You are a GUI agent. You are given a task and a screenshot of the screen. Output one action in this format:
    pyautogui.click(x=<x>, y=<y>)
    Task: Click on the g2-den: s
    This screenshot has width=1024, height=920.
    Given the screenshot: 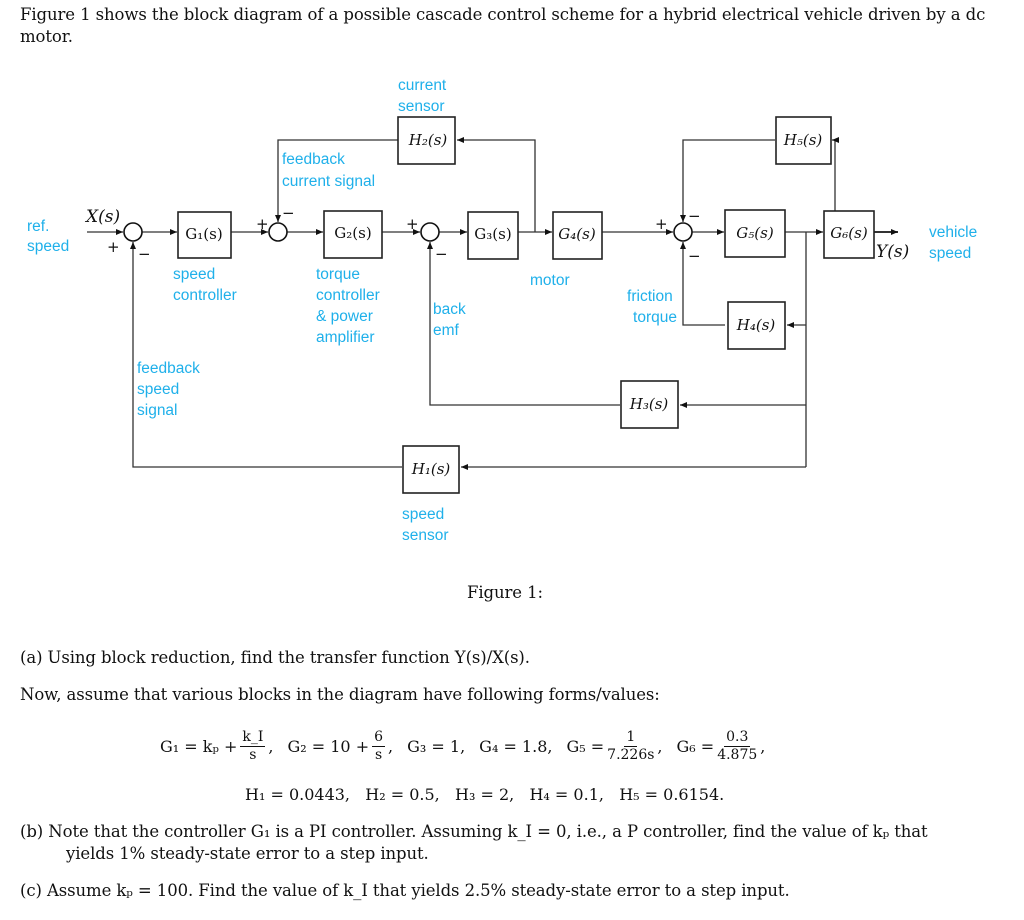 What is the action you would take?
    pyautogui.click(x=378, y=754)
    